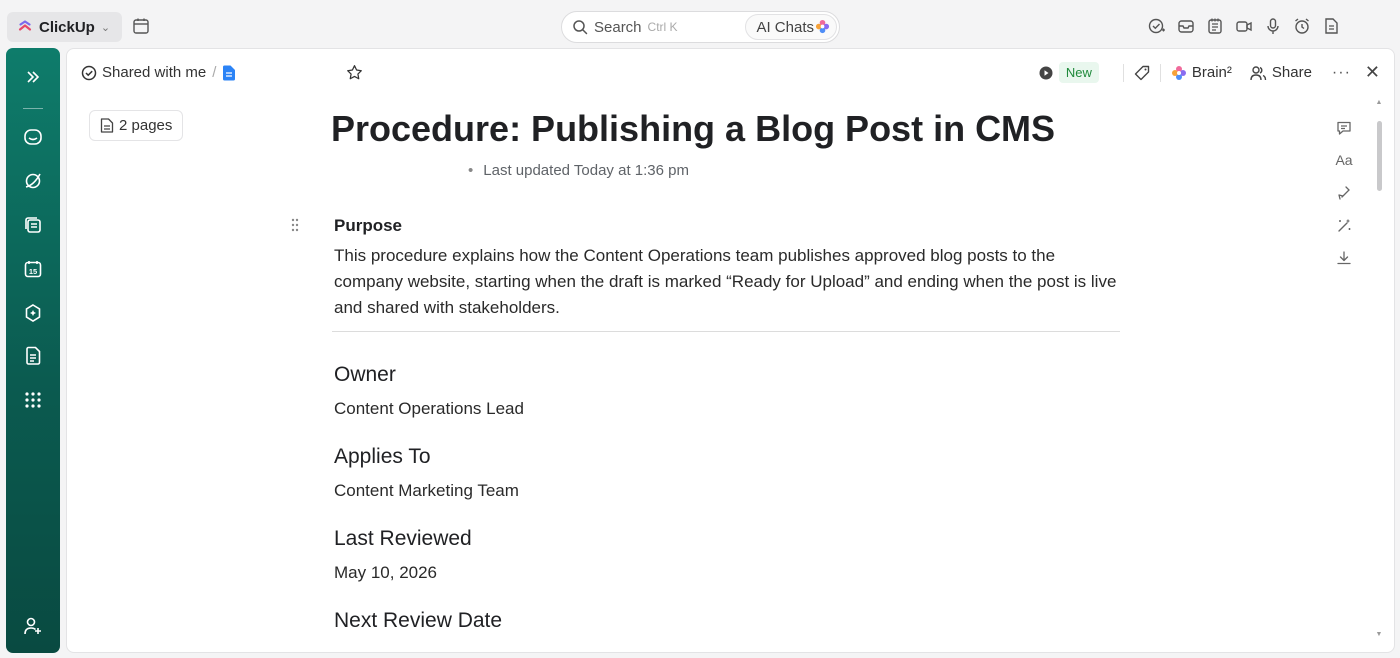 The height and width of the screenshot is (658, 1400). I want to click on star-favorite-icon, so click(354, 72).